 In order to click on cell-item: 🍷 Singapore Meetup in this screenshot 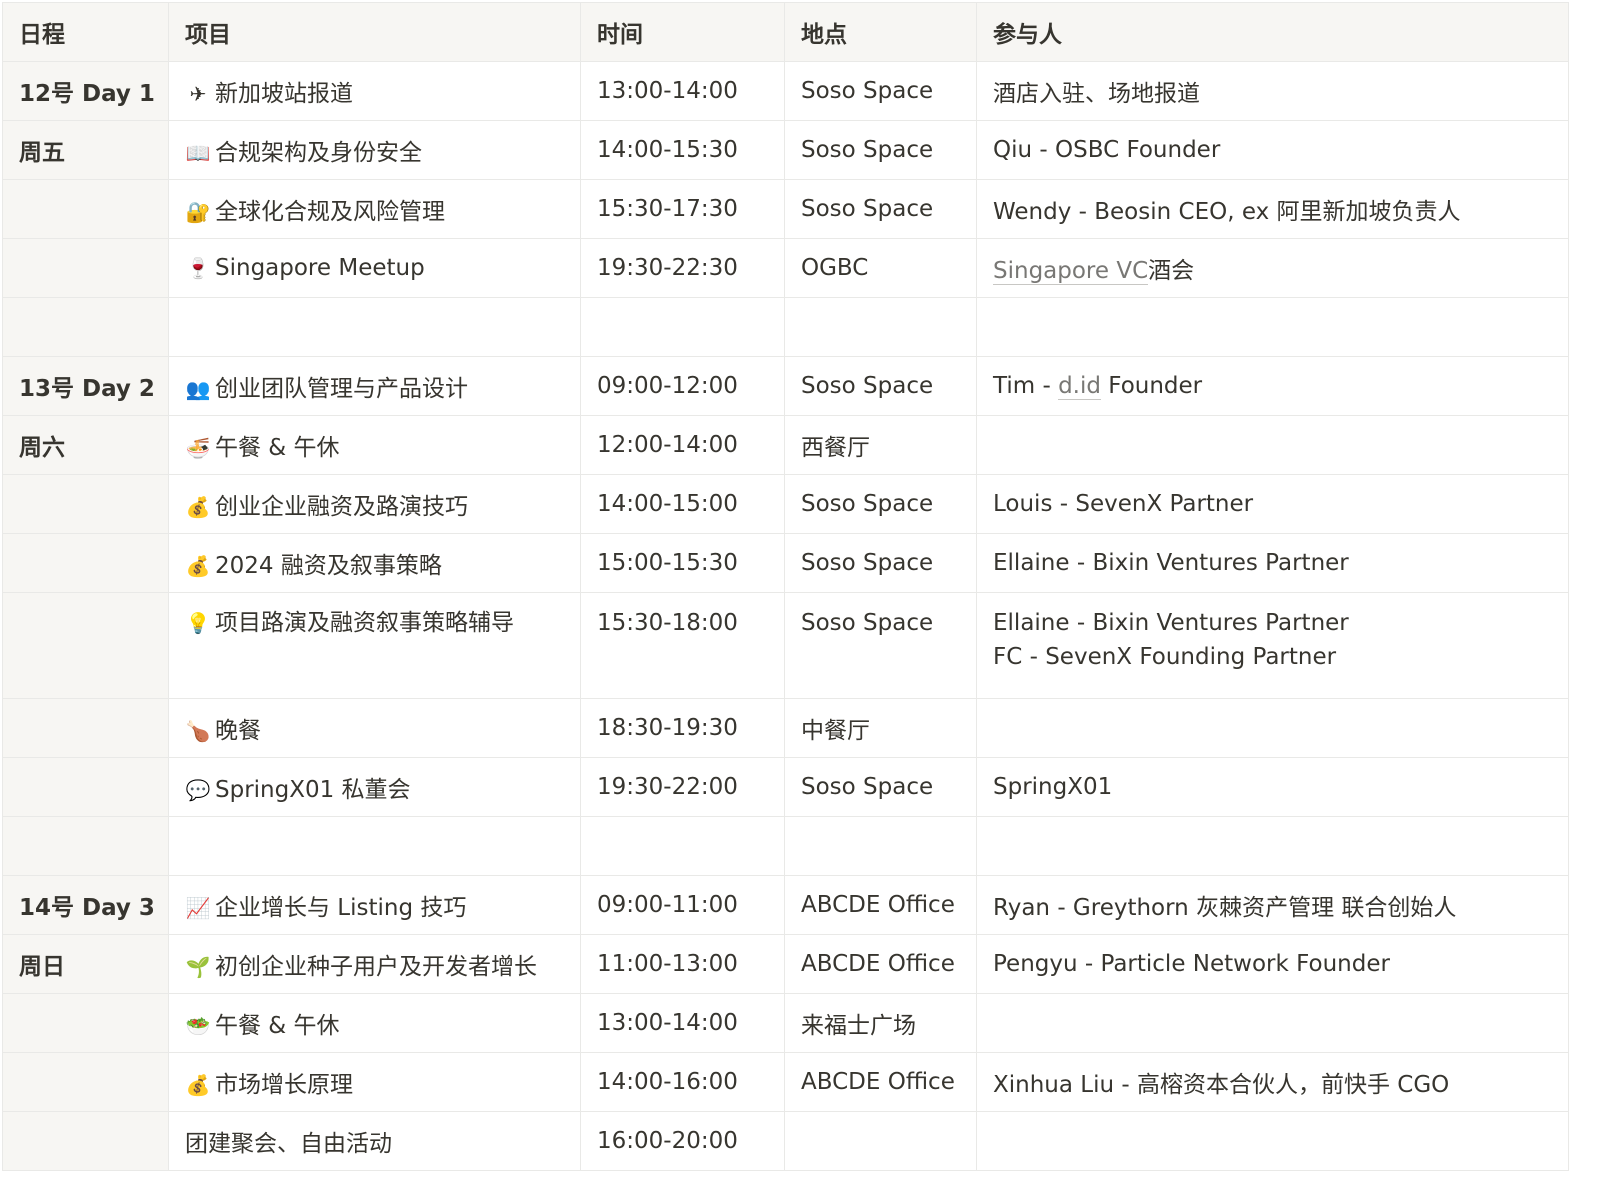, I will do `click(374, 268)`.